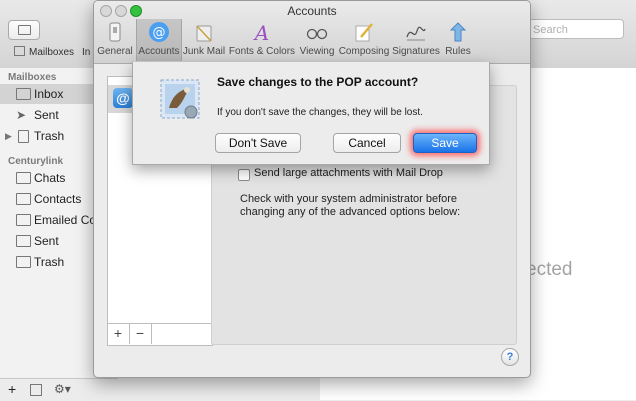 The width and height of the screenshot is (636, 401). Describe the element at coordinates (44, 53) in the screenshot. I see `favorite-mailboxes: Mailboxes` at that location.